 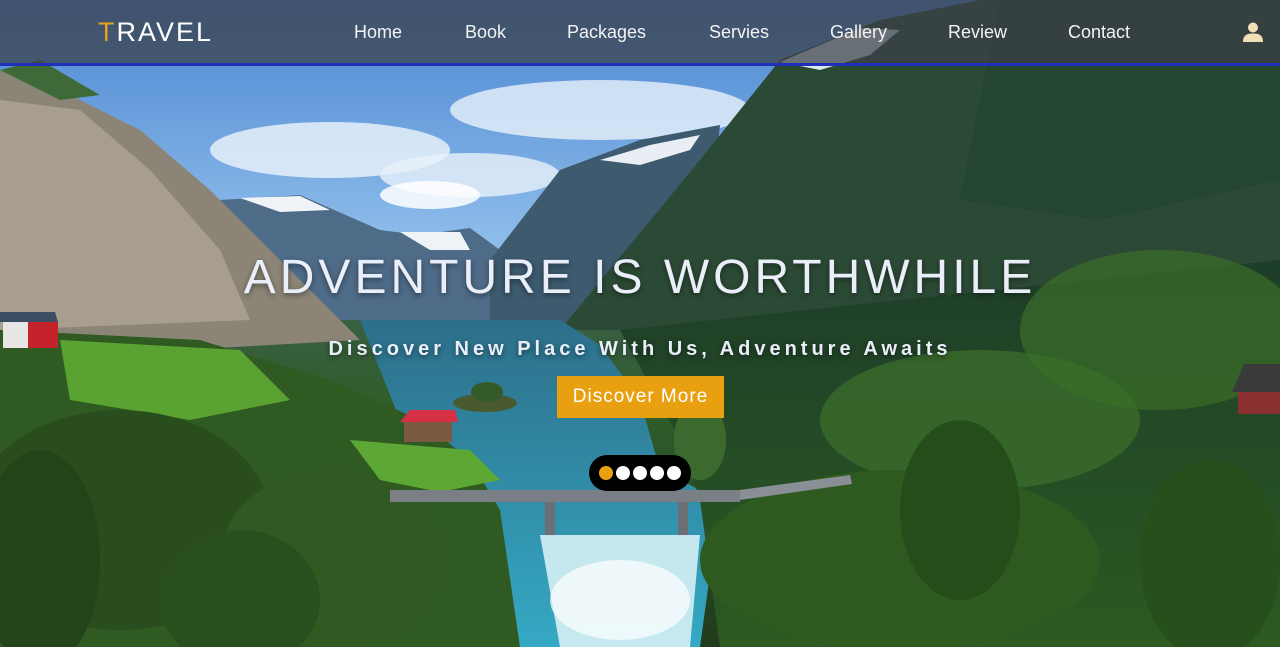 What do you see at coordinates (858, 32) in the screenshot?
I see `nav-gallery: Gallery` at bounding box center [858, 32].